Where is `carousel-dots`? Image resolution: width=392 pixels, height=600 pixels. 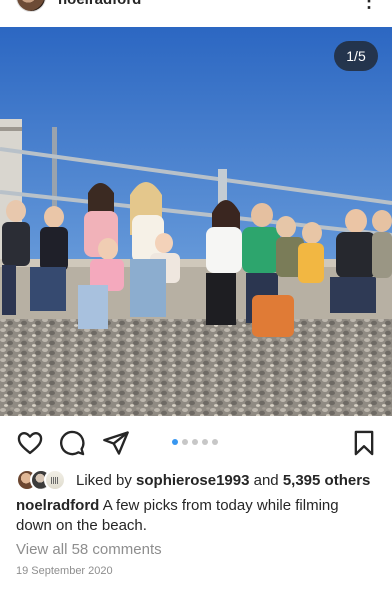
carousel-dots is located at coordinates (195, 442).